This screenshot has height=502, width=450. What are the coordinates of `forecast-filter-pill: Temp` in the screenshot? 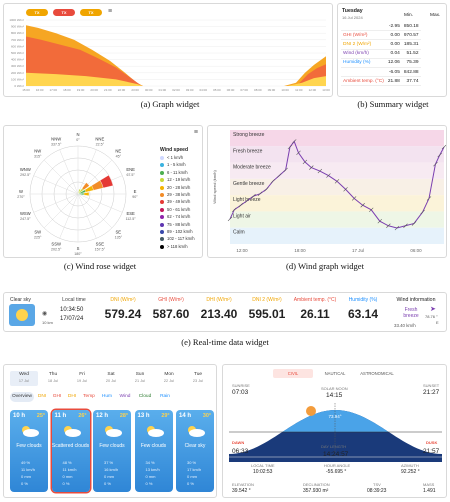 It's located at (89, 397).